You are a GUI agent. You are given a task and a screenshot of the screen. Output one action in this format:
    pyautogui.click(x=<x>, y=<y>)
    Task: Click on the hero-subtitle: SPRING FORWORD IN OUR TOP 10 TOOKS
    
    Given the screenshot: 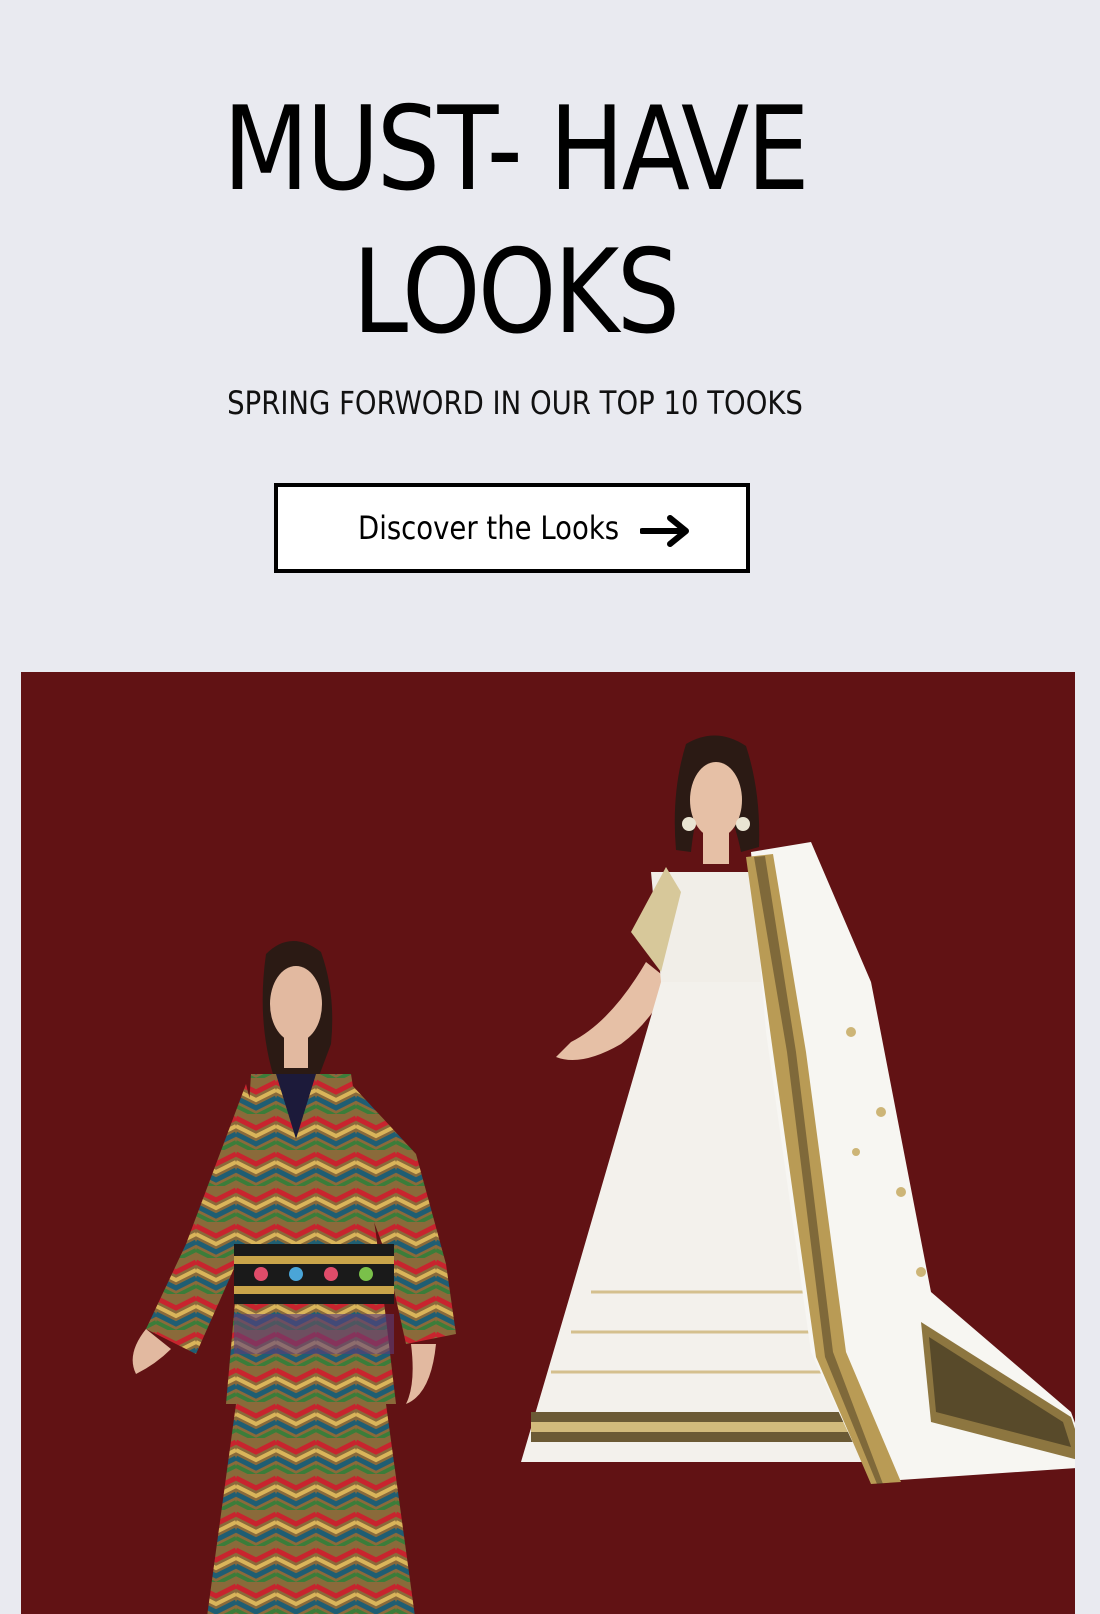 What is the action you would take?
    pyautogui.click(x=515, y=403)
    